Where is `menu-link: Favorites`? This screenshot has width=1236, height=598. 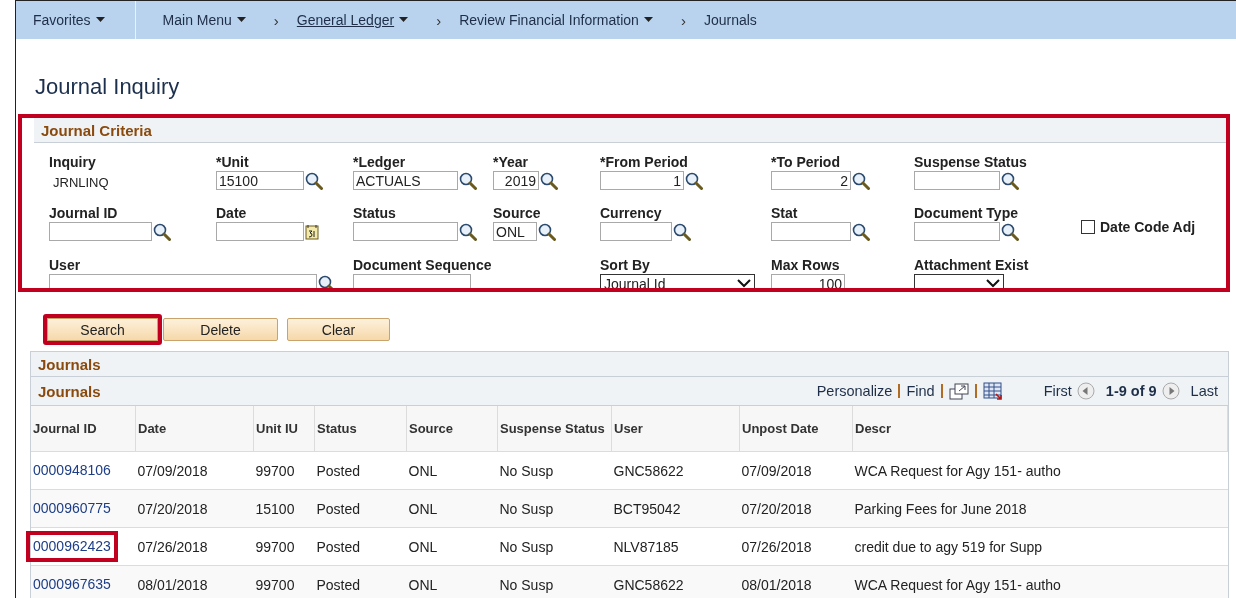 menu-link: Favorites is located at coordinates (84, 20).